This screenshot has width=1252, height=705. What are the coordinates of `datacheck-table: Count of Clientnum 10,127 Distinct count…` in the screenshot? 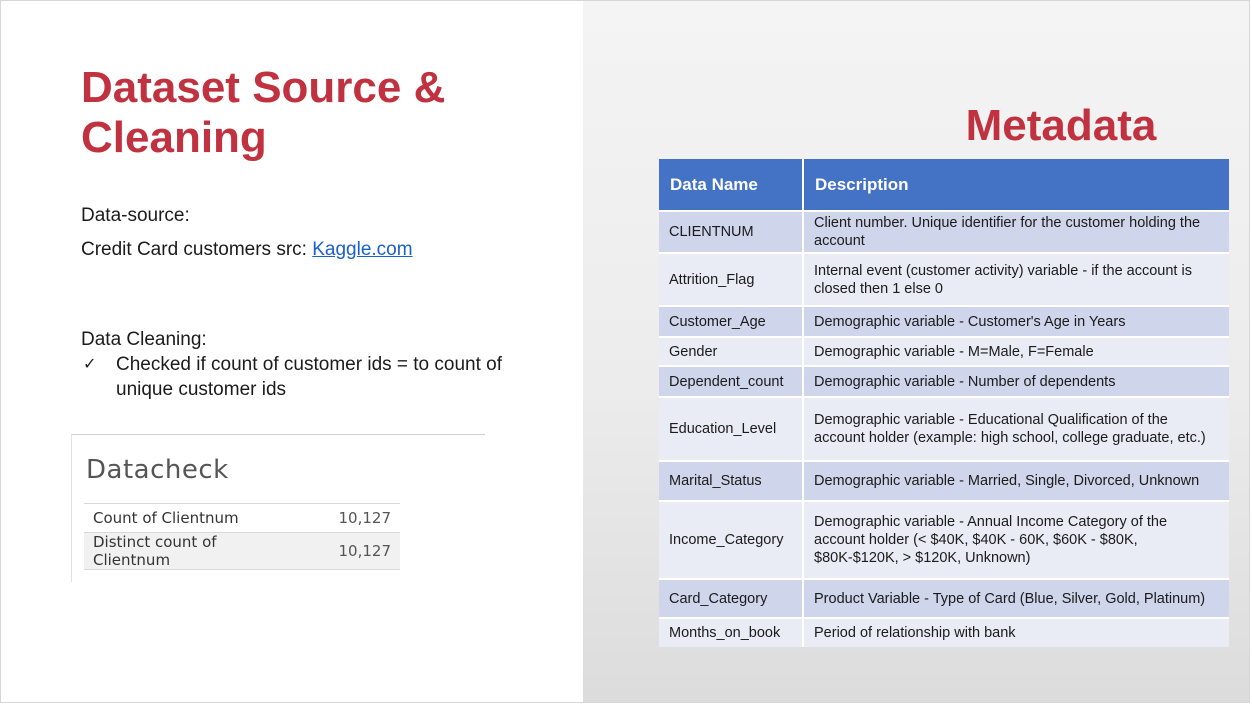 It's located at (242, 536).